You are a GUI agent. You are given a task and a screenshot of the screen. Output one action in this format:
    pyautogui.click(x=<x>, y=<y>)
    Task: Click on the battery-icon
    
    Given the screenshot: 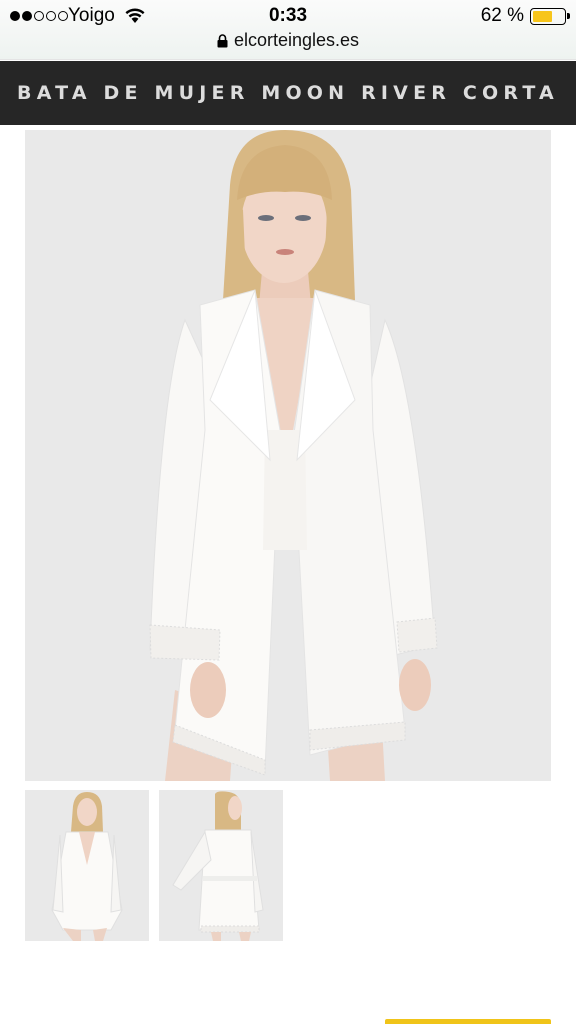 What is the action you would take?
    pyautogui.click(x=550, y=16)
    